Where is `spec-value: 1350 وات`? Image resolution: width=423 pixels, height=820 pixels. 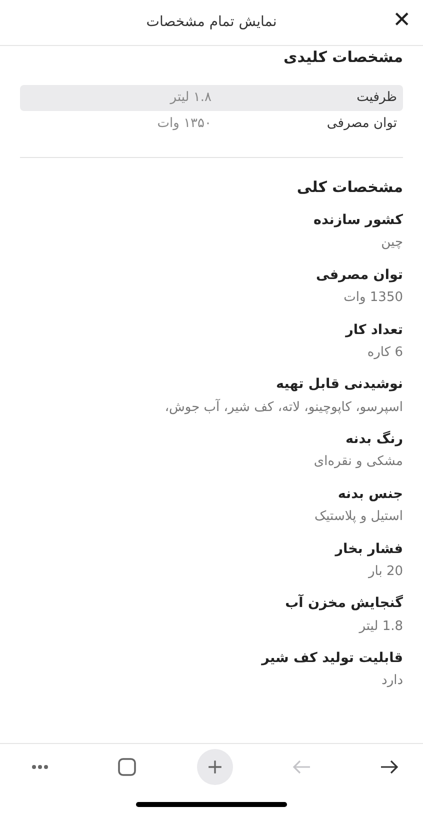
spec-value: 1350 وات is located at coordinates (372, 298).